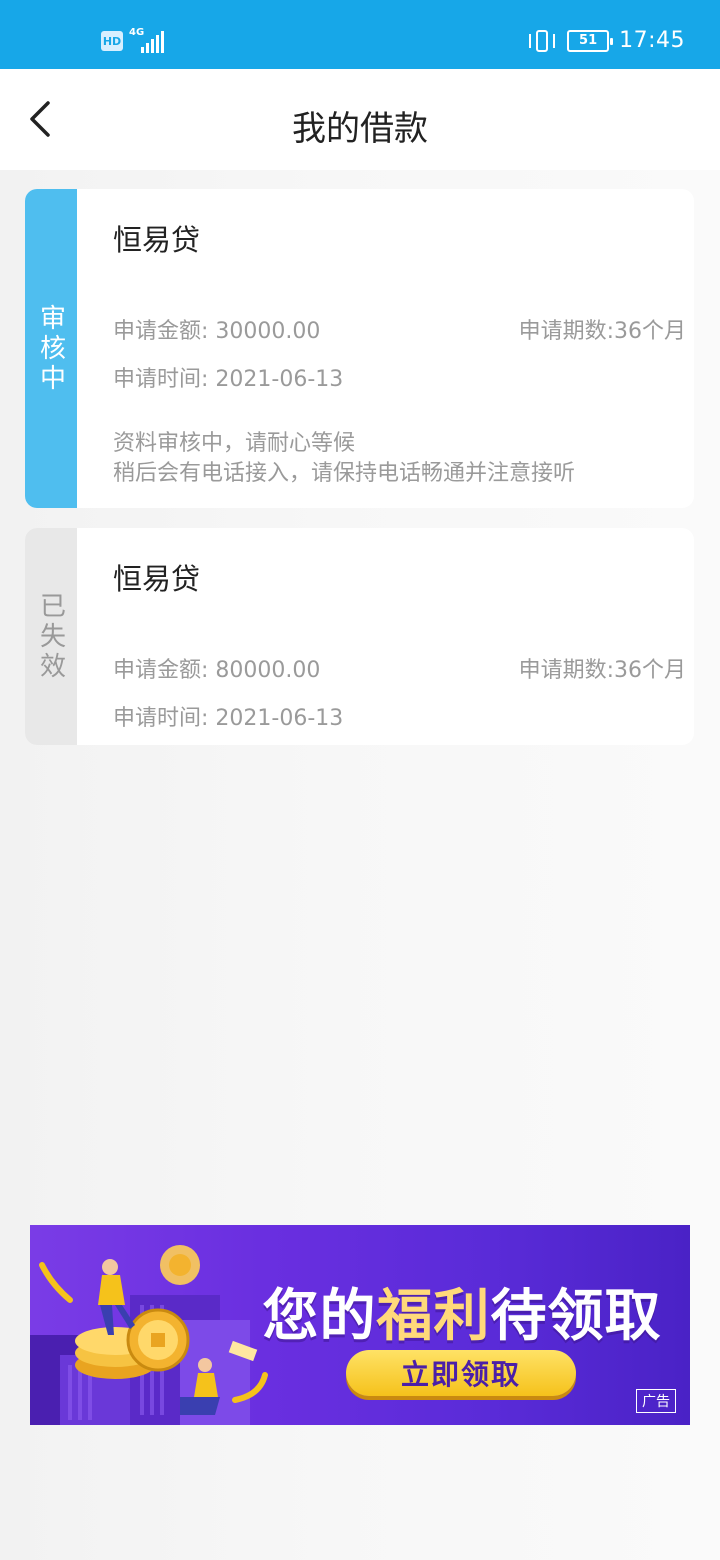 The width and height of the screenshot is (720, 1560). What do you see at coordinates (461, 1373) in the screenshot?
I see `ad-claim-button: 立即领取` at bounding box center [461, 1373].